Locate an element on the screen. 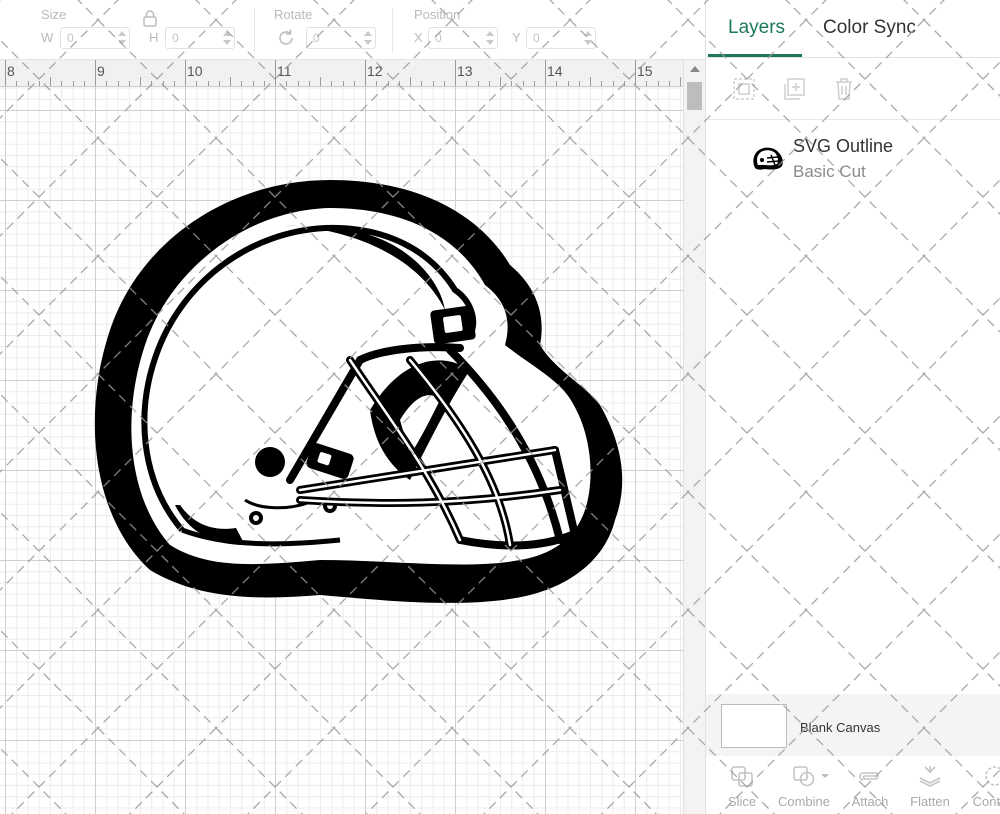 The width and height of the screenshot is (1000, 814). combine-icon is located at coordinates (804, 776).